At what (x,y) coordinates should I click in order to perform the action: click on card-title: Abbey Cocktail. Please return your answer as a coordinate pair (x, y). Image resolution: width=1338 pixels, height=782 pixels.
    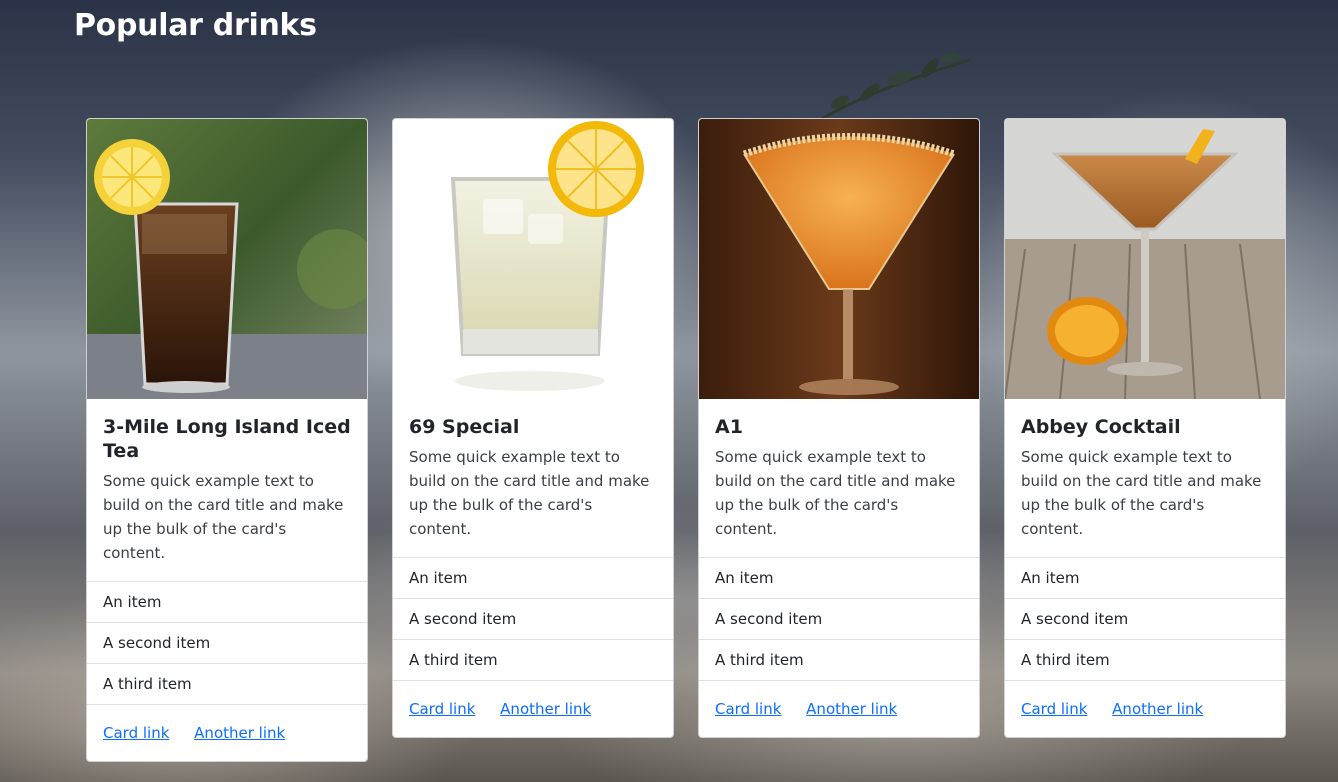
    Looking at the image, I should click on (1101, 427).